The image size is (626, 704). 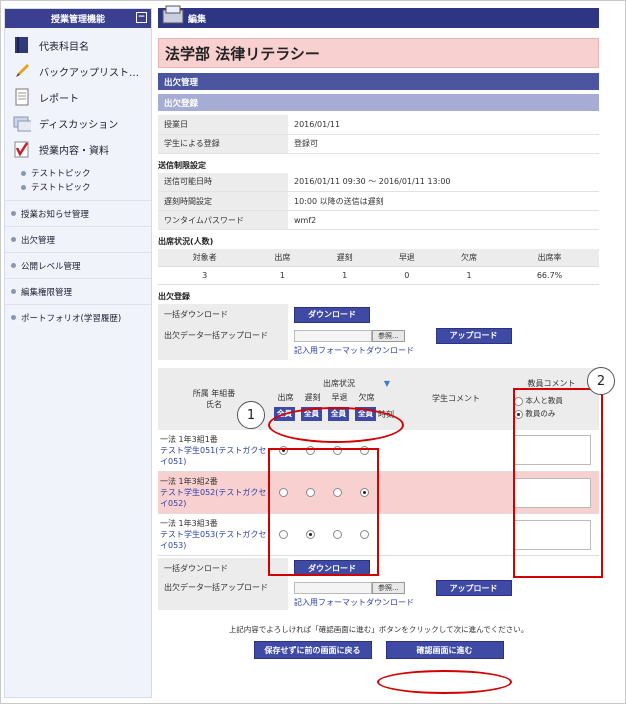 I want to click on callout-box-teacher-comment, so click(x=558, y=483).